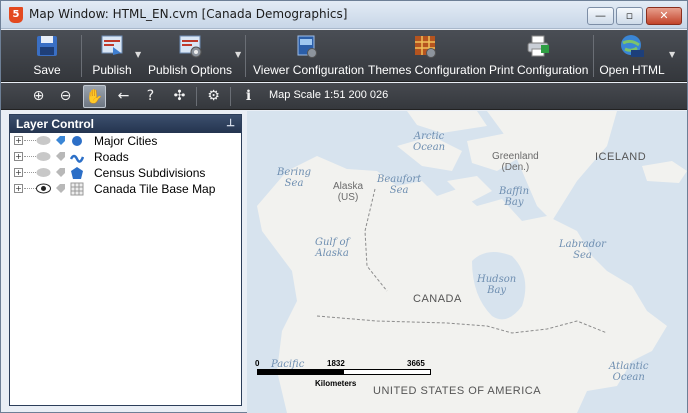  I want to click on publish-options-dropdown-arrow: ▼, so click(238, 54).